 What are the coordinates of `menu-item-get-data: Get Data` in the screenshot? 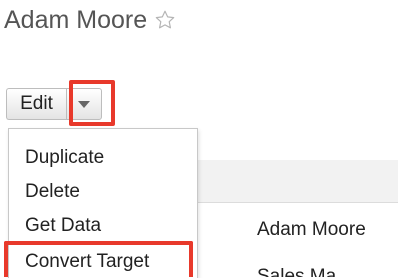 It's located at (63, 226).